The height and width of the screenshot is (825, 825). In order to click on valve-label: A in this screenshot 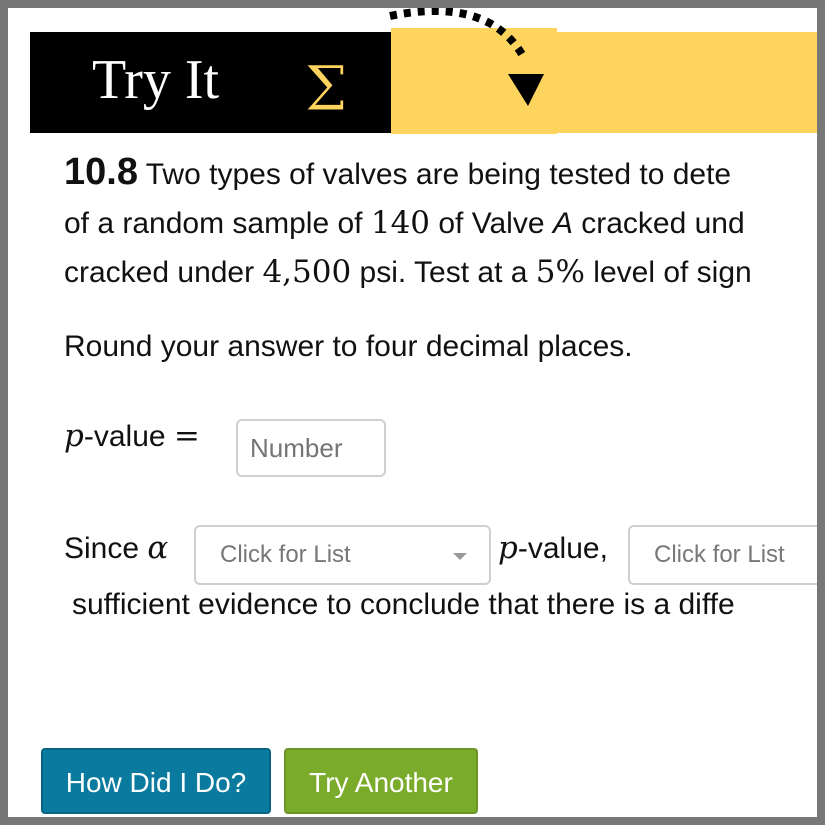, I will do `click(562, 223)`.